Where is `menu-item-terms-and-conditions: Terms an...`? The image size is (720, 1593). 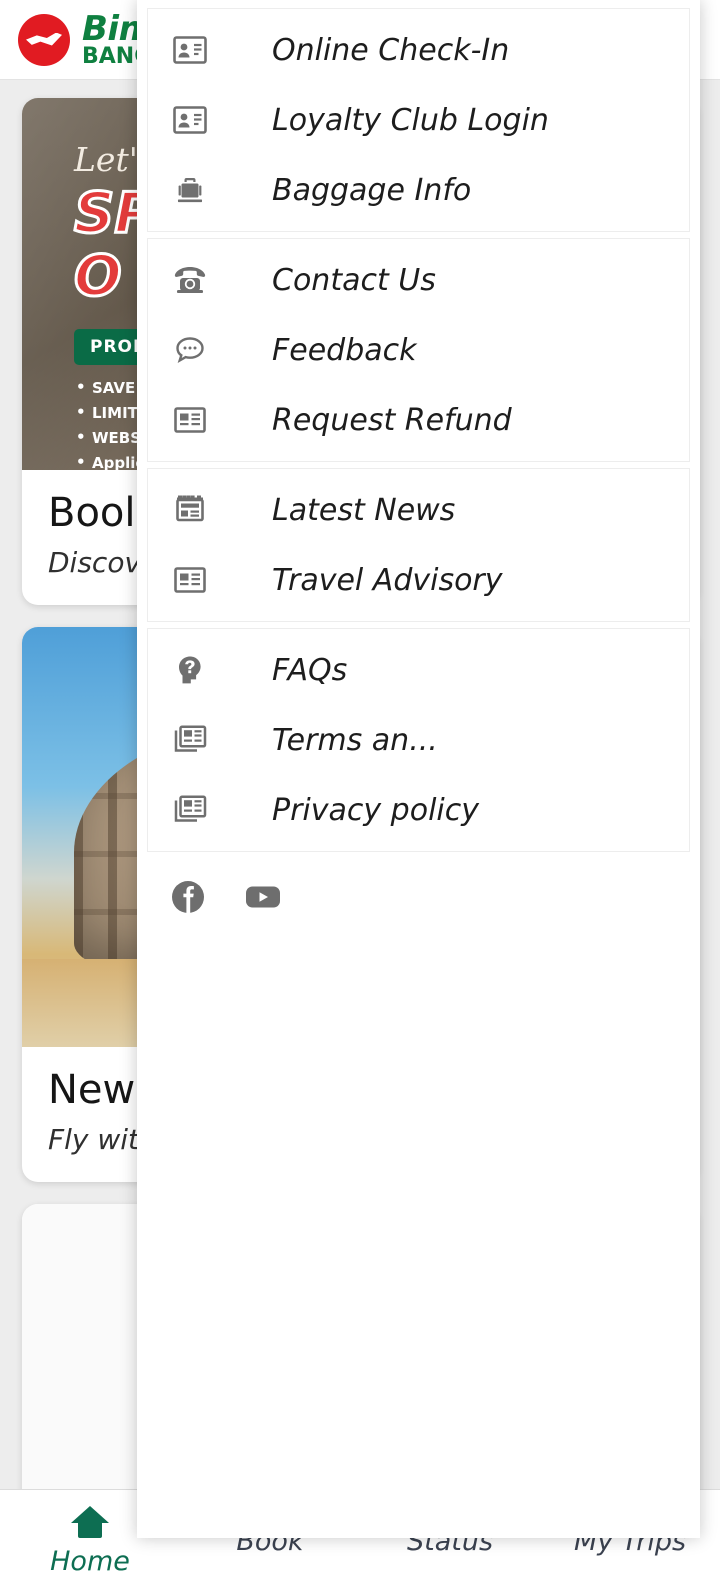
menu-item-terms-and-conditions: Terms an... is located at coordinates (418, 740).